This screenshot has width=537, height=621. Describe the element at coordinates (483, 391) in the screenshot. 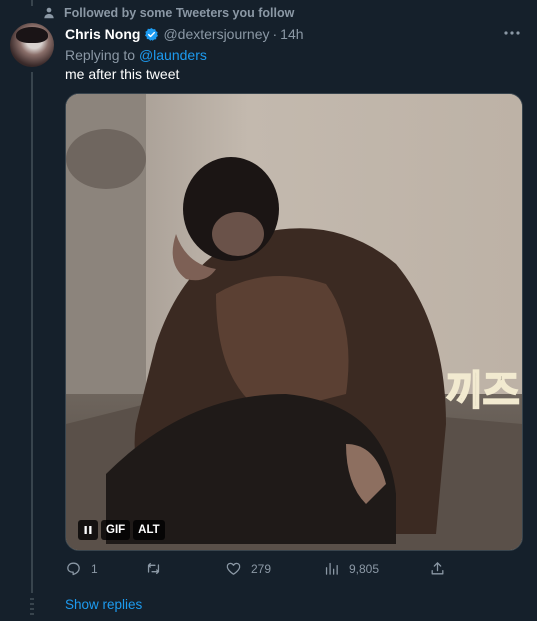

I see `gif-overlay-text: 끼즈` at that location.